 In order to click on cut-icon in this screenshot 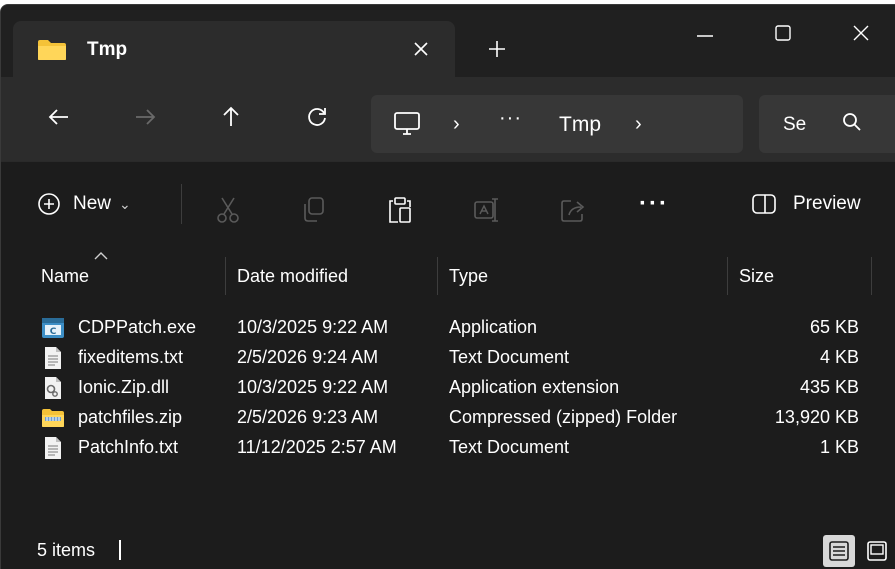, I will do `click(228, 210)`.